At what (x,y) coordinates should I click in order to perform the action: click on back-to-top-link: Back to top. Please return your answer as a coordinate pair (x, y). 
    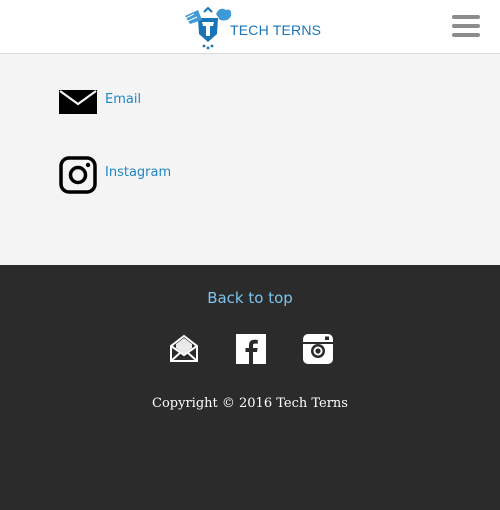
    Looking at the image, I should click on (250, 298).